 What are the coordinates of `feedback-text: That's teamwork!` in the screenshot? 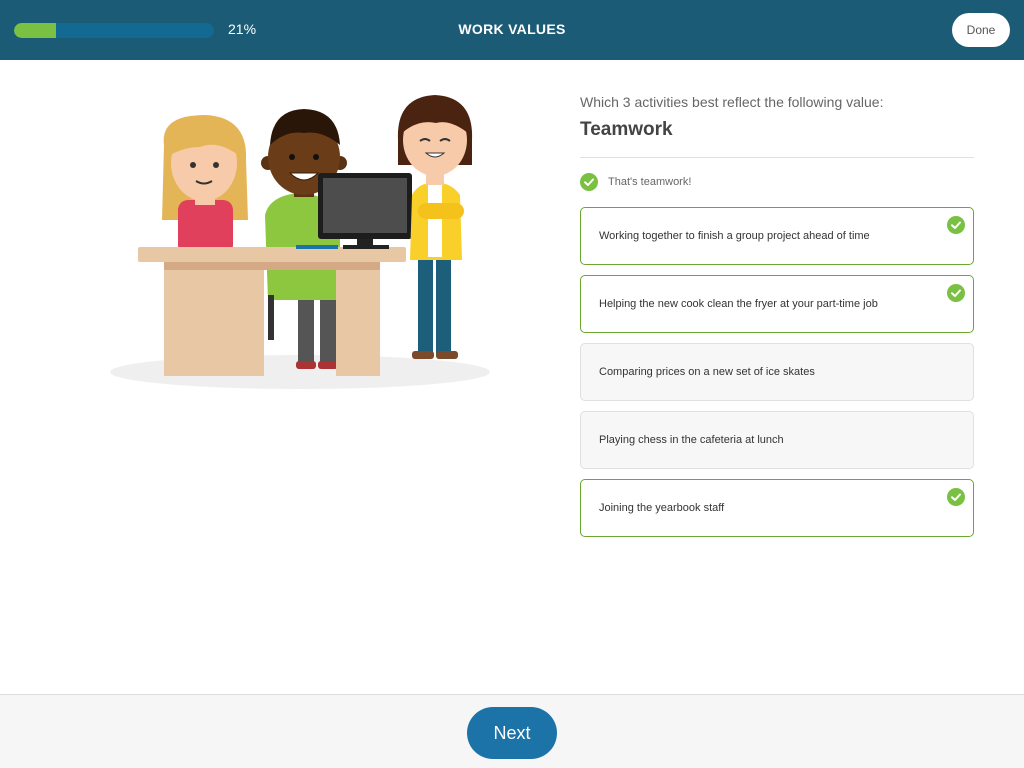 It's located at (650, 182).